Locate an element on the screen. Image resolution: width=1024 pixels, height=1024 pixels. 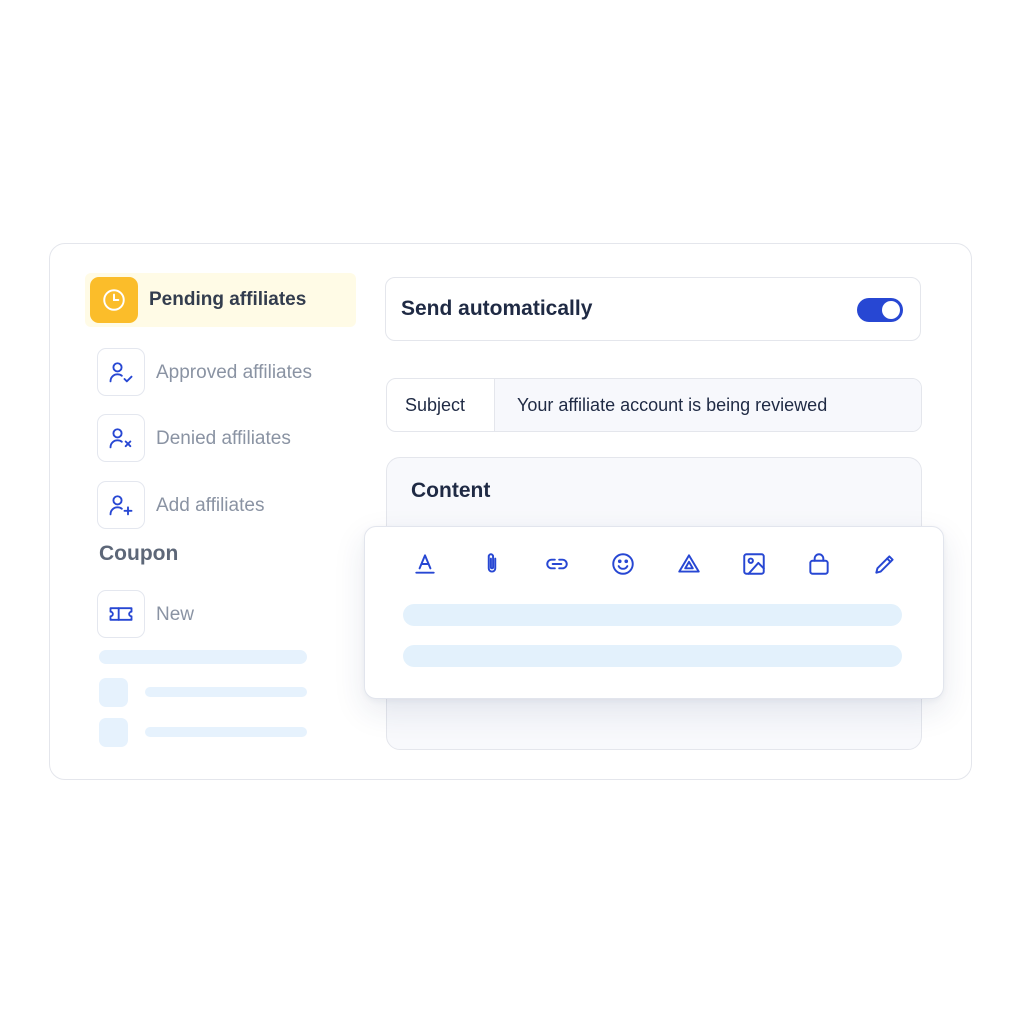
content-label: Content is located at coordinates (451, 490).